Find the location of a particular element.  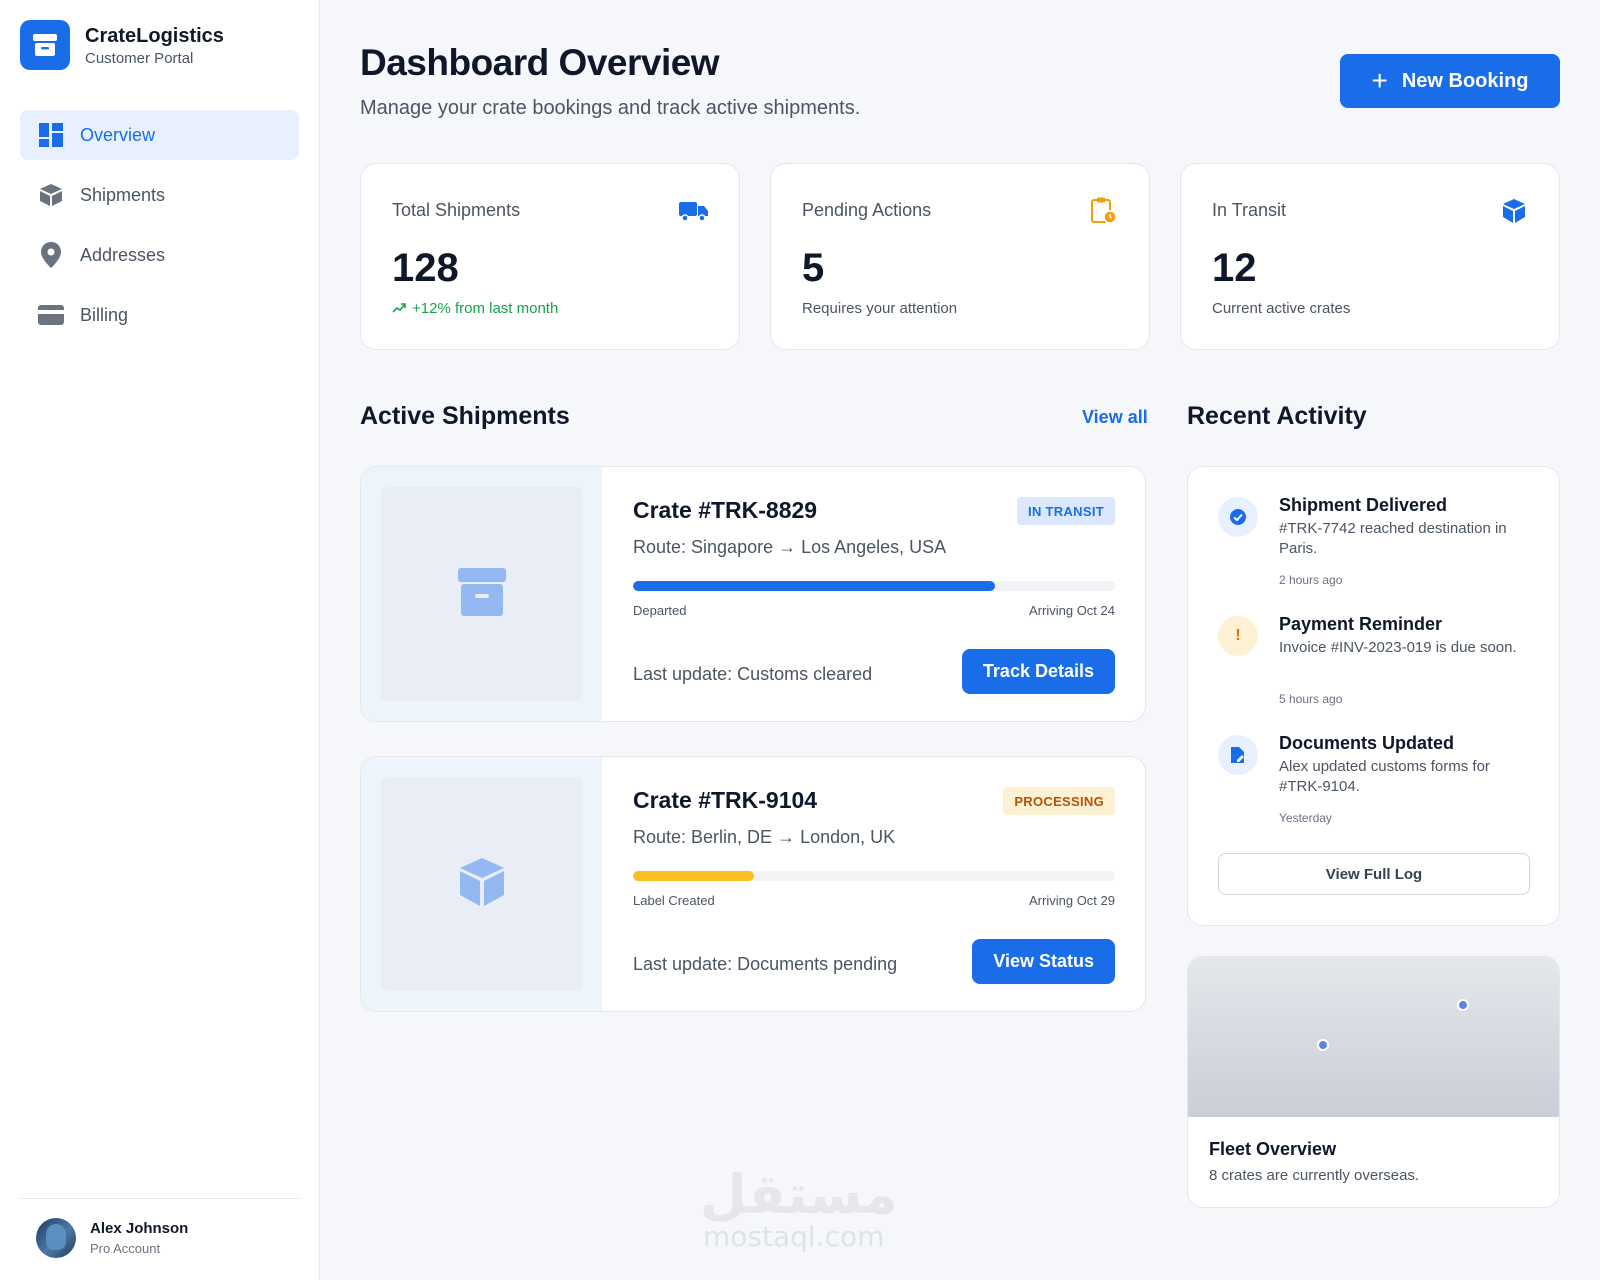

stat-card-total-shipments: Total Shipments 128 +12% from last month is located at coordinates (550, 256).